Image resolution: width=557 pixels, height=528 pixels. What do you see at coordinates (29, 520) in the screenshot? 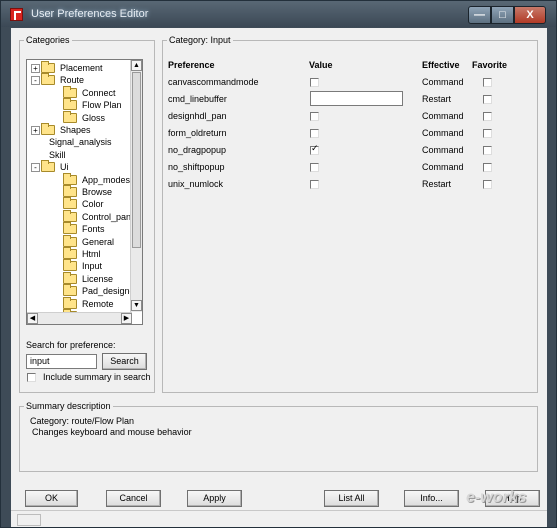
I see `status-panel` at bounding box center [29, 520].